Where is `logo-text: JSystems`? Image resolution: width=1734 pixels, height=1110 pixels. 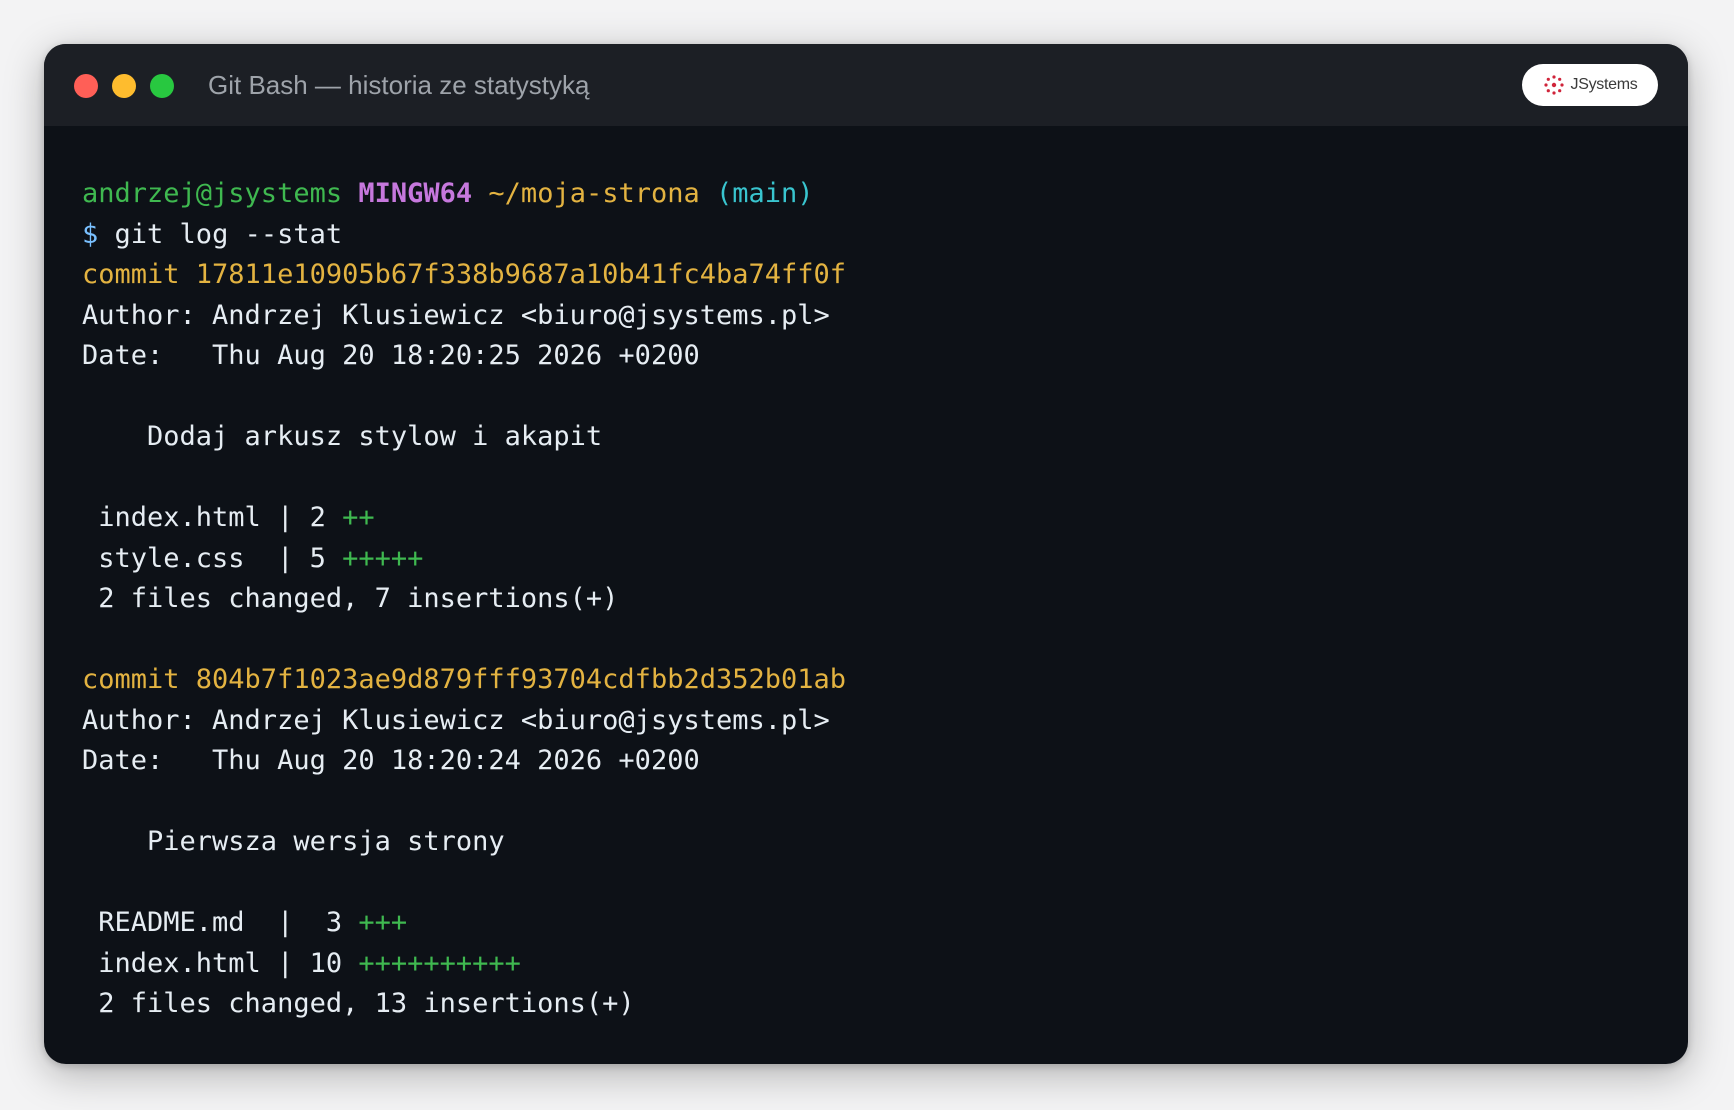
logo-text: JSystems is located at coordinates (1604, 84).